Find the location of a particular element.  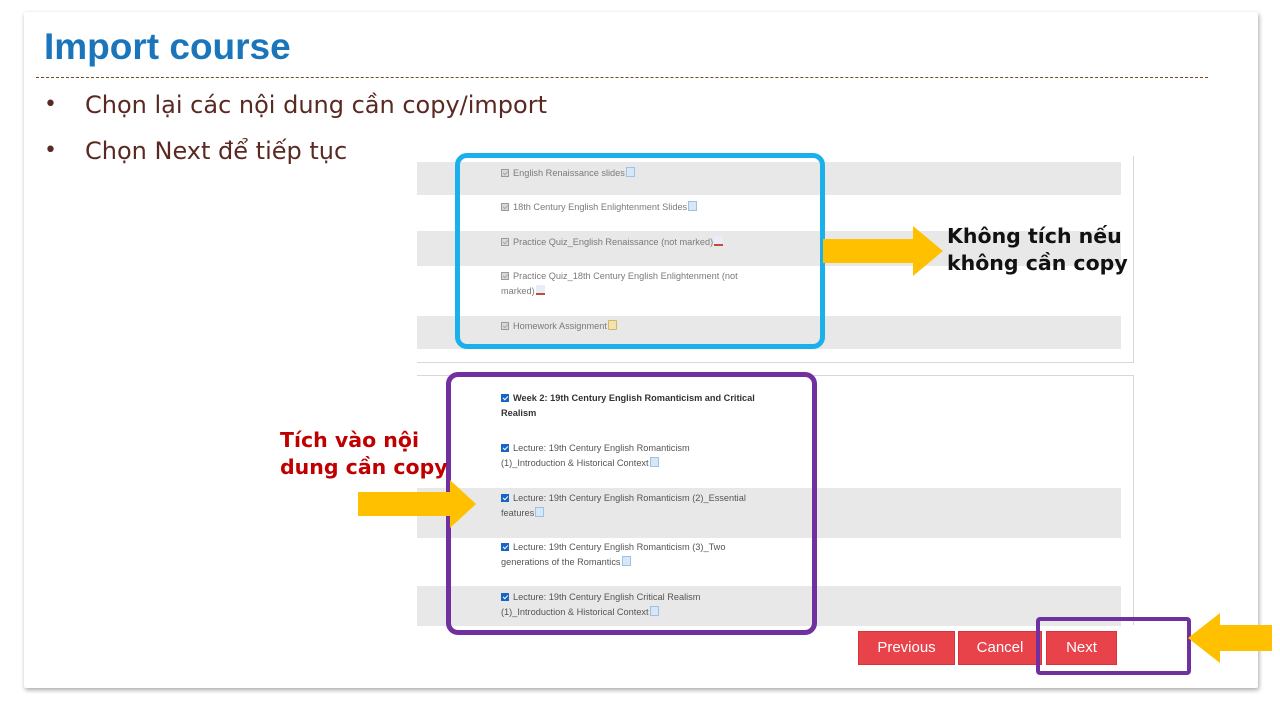

uncheck-note-line: Không tích nếu is located at coordinates (1034, 236).